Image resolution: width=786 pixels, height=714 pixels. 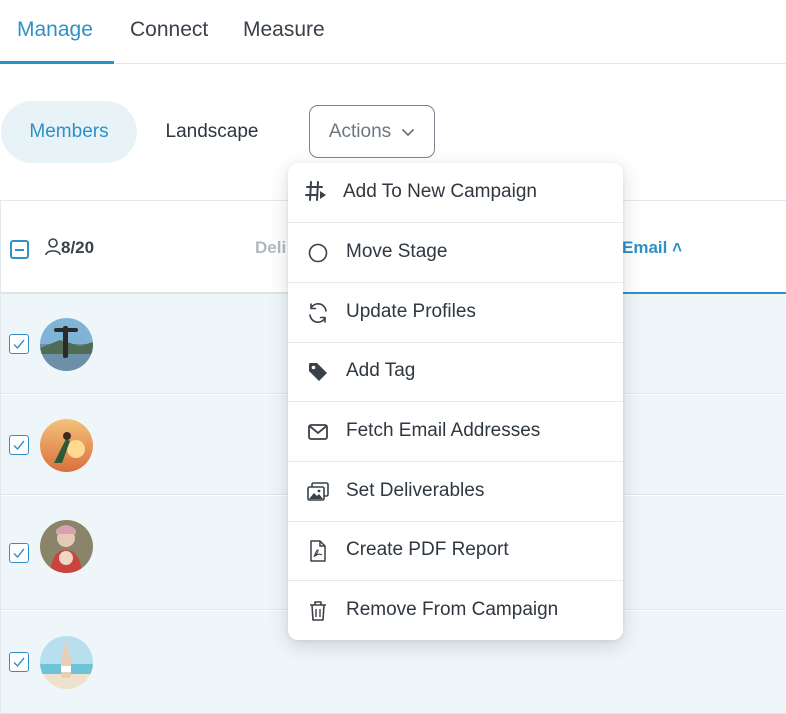 I want to click on menu-item-label: Create PDF Report, so click(x=427, y=549).